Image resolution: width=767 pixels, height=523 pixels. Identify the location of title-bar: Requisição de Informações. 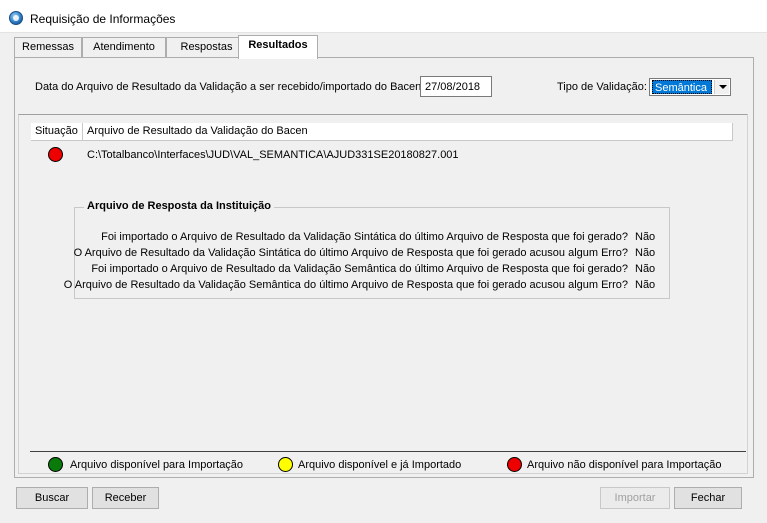
(383, 16).